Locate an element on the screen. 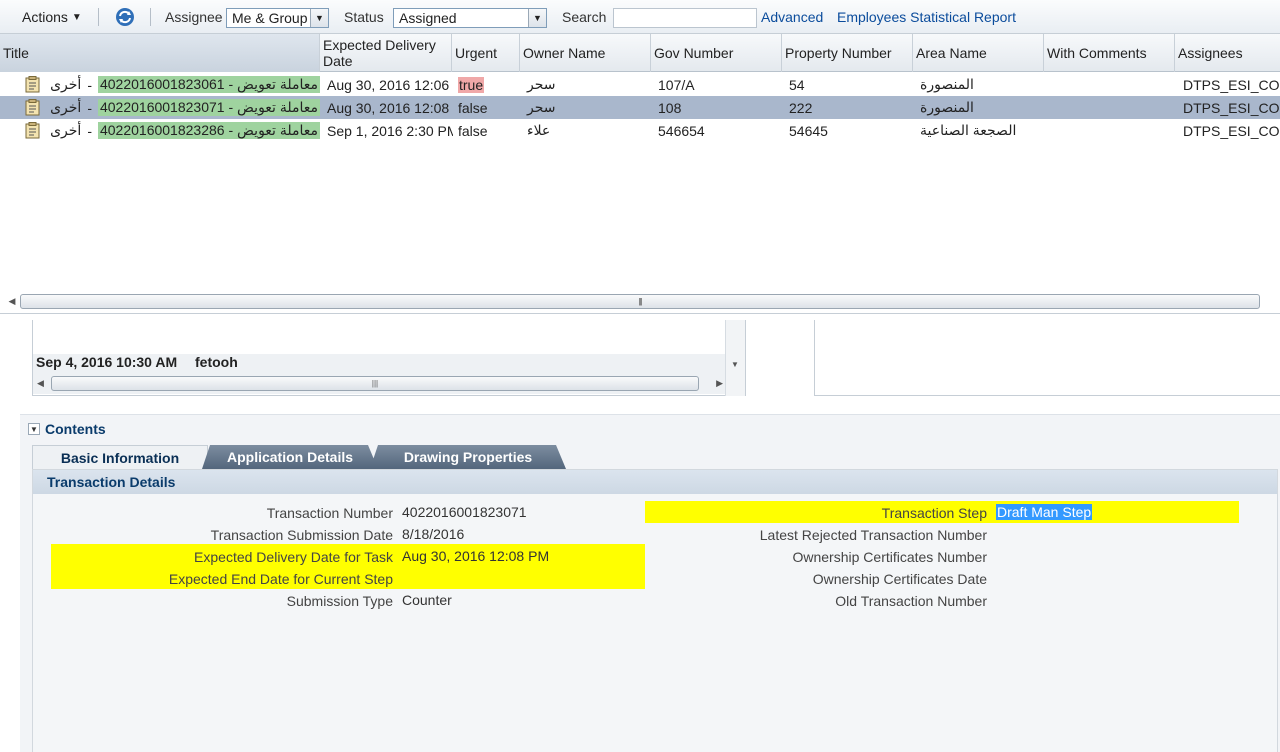 The image size is (1280, 752). old-transaction-number-label: Old Transaction Number is located at coordinates (911, 601).